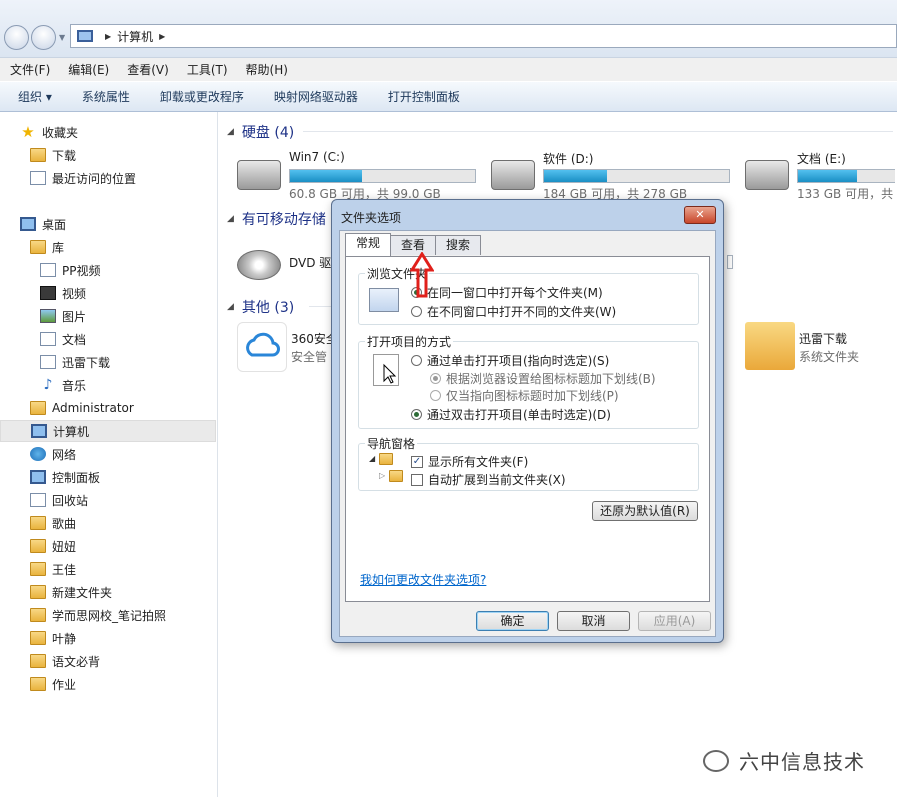 This screenshot has width=897, height=797. Describe the element at coordinates (417, 479) in the screenshot. I see `checkbox-indicator` at that location.